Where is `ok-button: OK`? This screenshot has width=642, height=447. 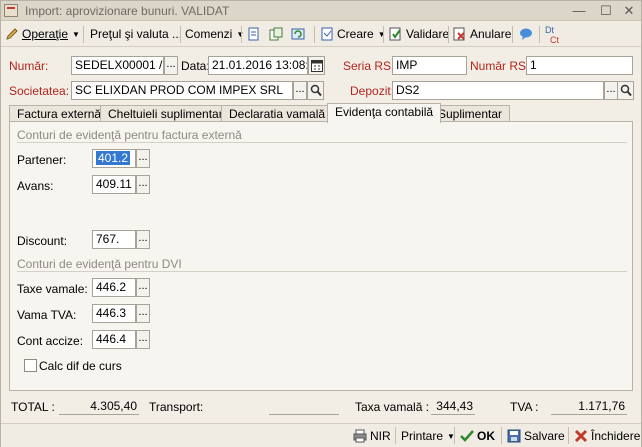 ok-button: OK is located at coordinates (477, 436).